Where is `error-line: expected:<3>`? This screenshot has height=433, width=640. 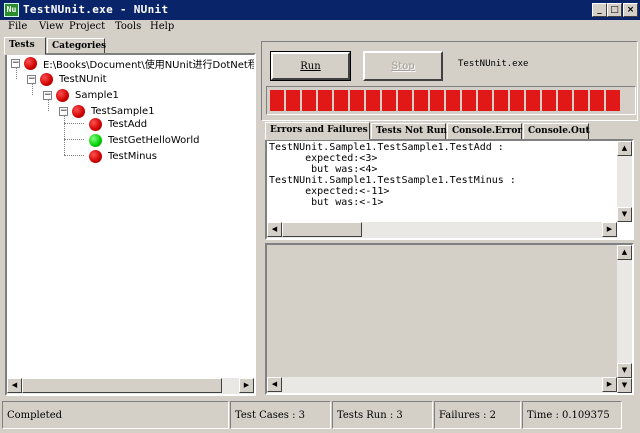 error-line: expected:<3> is located at coordinates (323, 158).